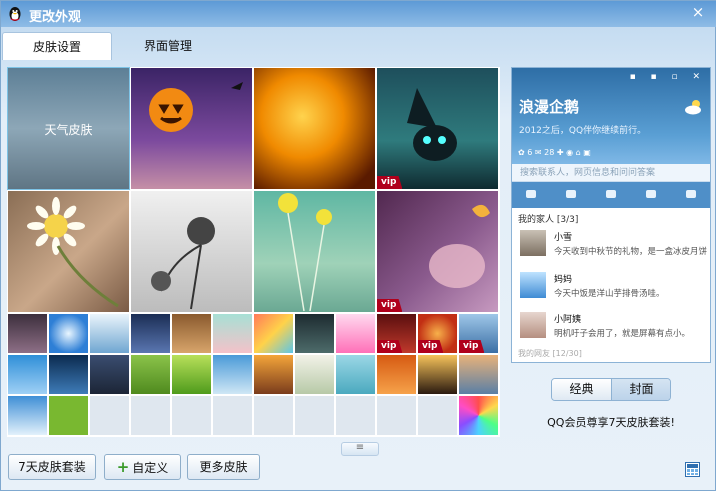 The height and width of the screenshot is (491, 716). What do you see at coordinates (273, 333) in the screenshot?
I see `skin-tile-colorful` at bounding box center [273, 333].